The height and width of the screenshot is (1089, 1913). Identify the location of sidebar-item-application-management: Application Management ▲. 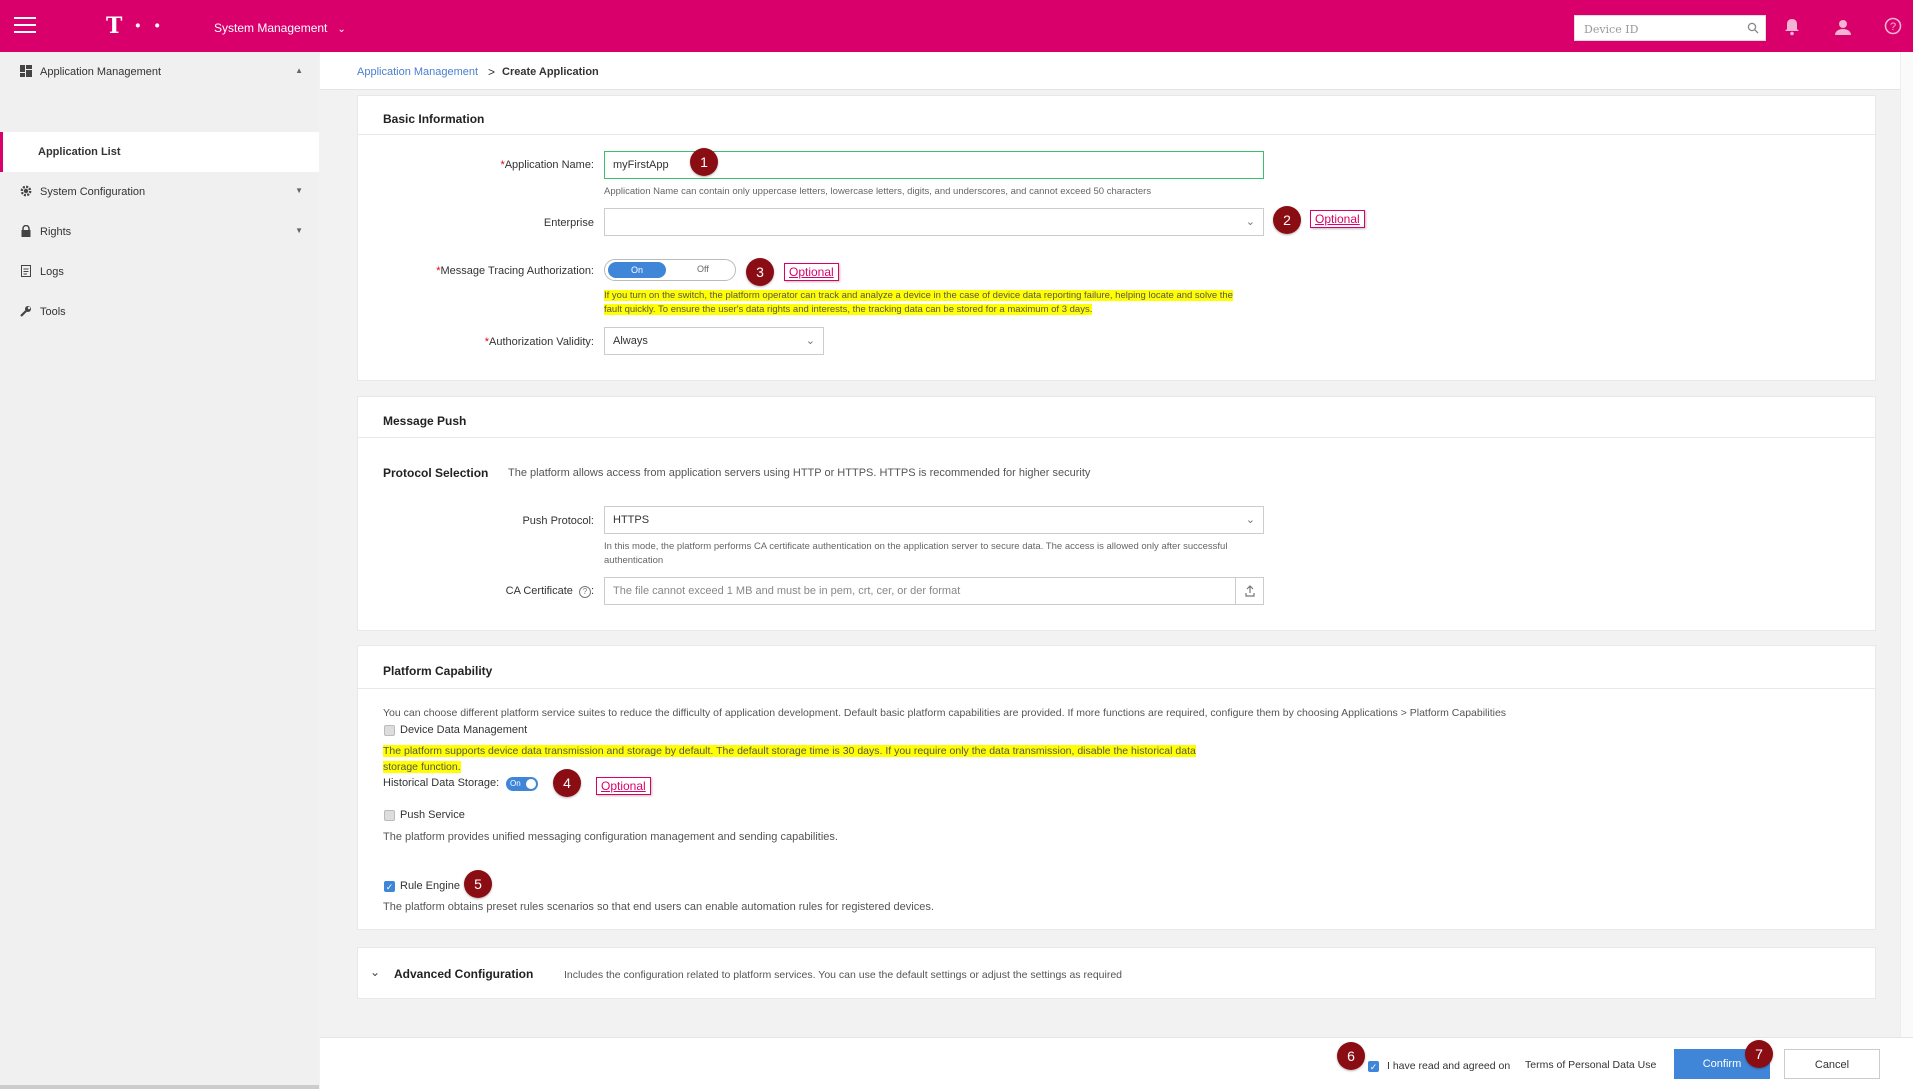
(159, 72).